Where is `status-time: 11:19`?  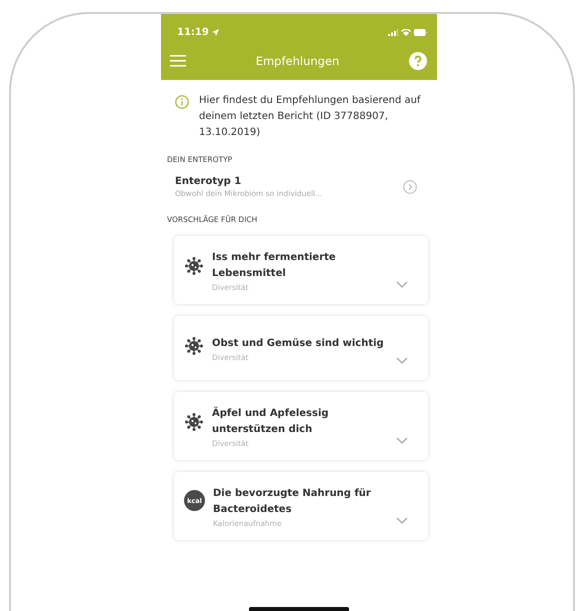
status-time: 11:19 is located at coordinates (193, 32).